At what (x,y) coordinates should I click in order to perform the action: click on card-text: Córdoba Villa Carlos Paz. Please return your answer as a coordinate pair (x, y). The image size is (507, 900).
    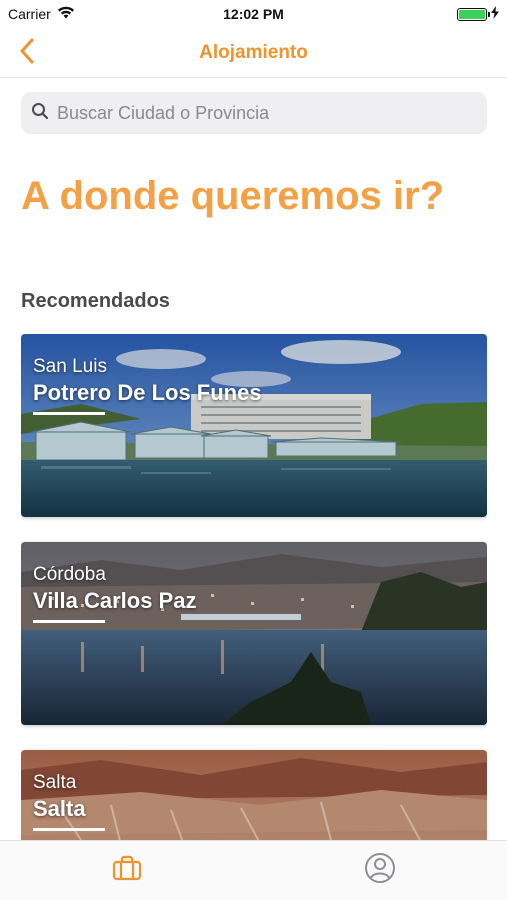
    Looking at the image, I should click on (114, 593).